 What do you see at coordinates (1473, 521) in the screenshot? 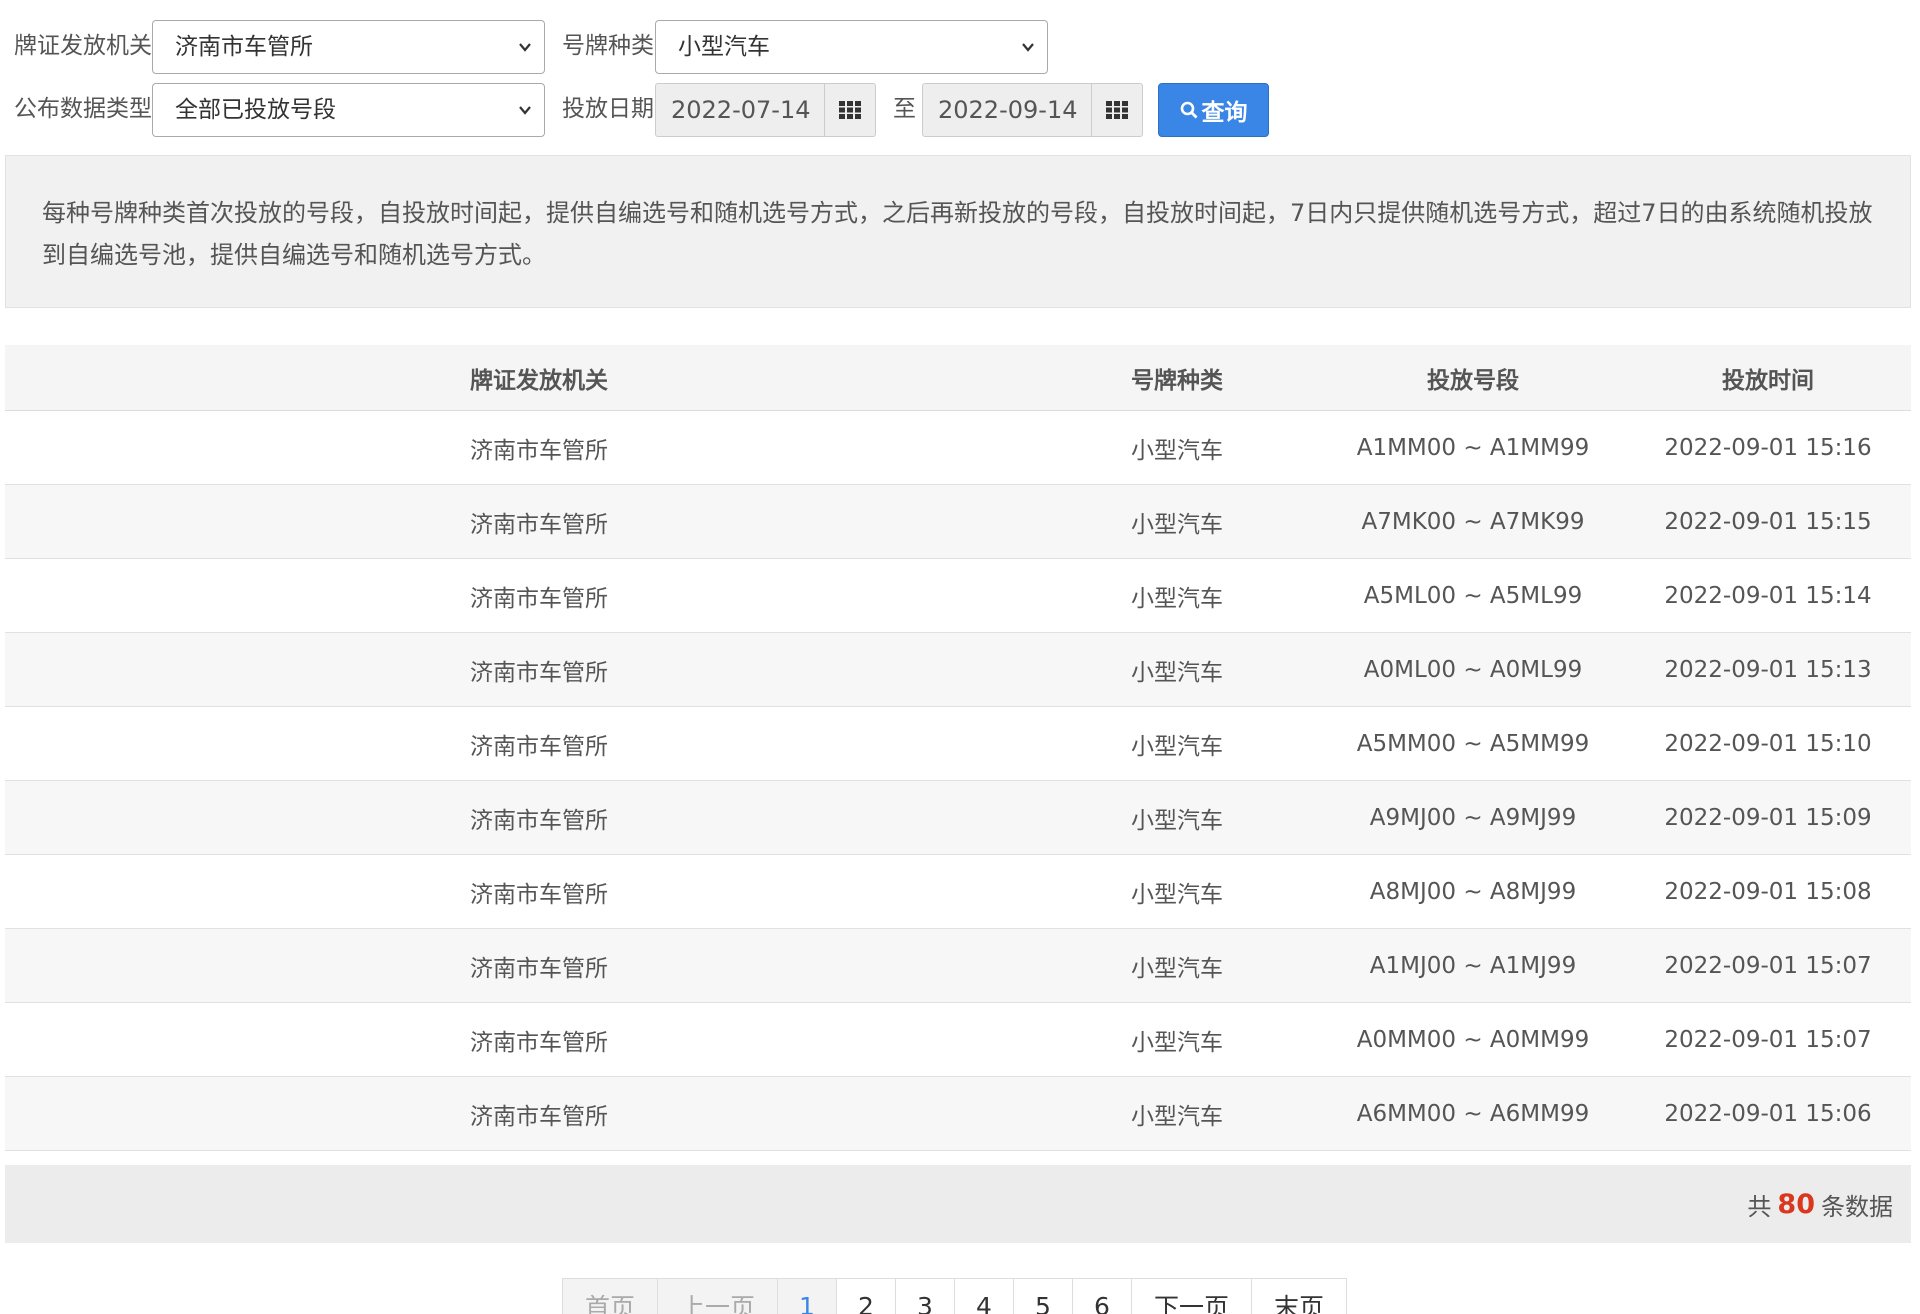
I see `cell-segment: A7MK00 ~ A7MK99` at bounding box center [1473, 521].